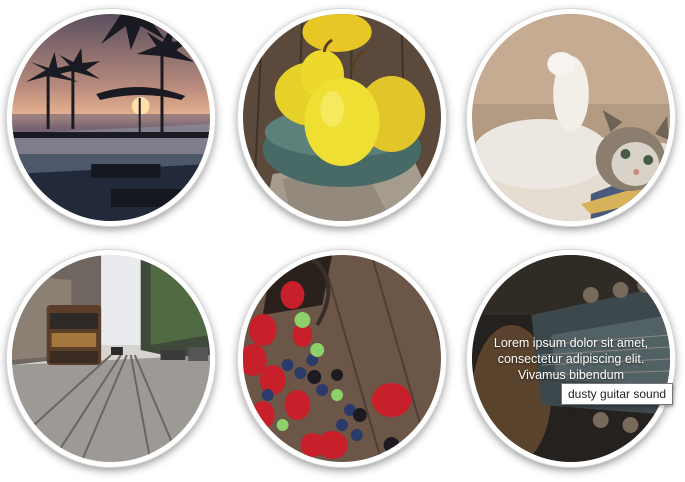  I want to click on gallery-item-pears, so click(342, 117).